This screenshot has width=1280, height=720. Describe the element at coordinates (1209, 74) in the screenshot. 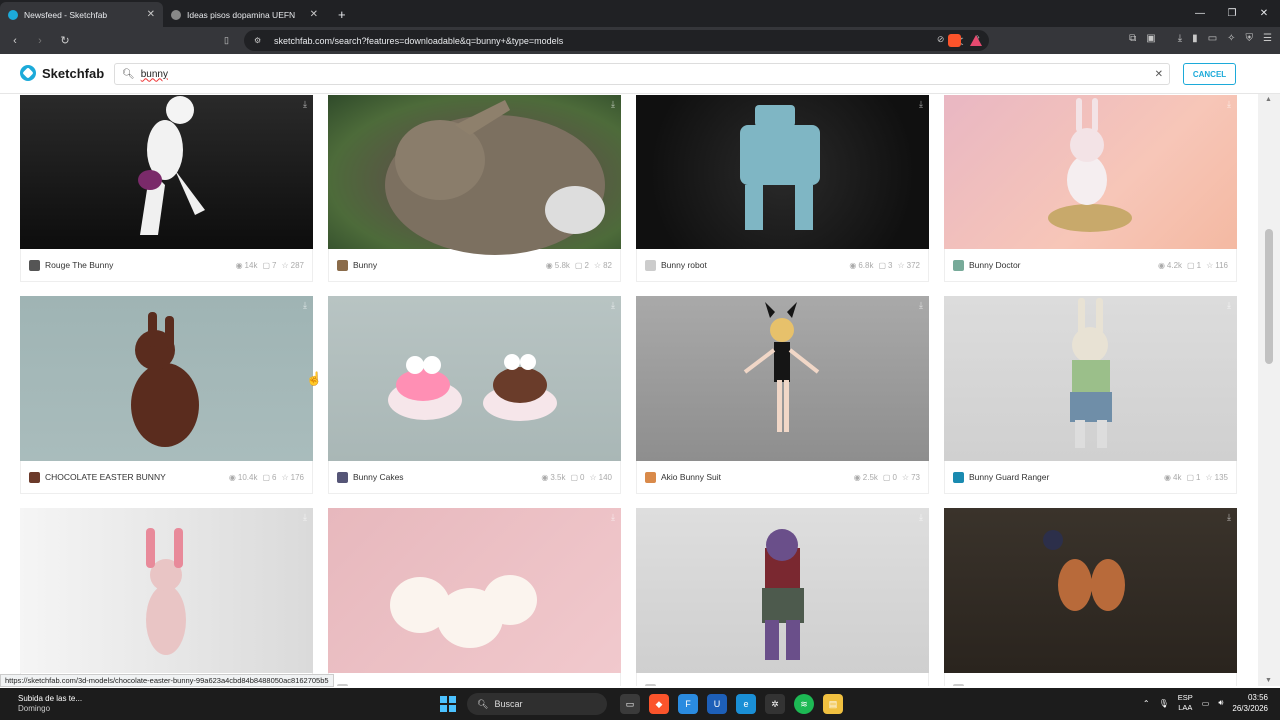

I see `cancel-button: CANCEL` at that location.